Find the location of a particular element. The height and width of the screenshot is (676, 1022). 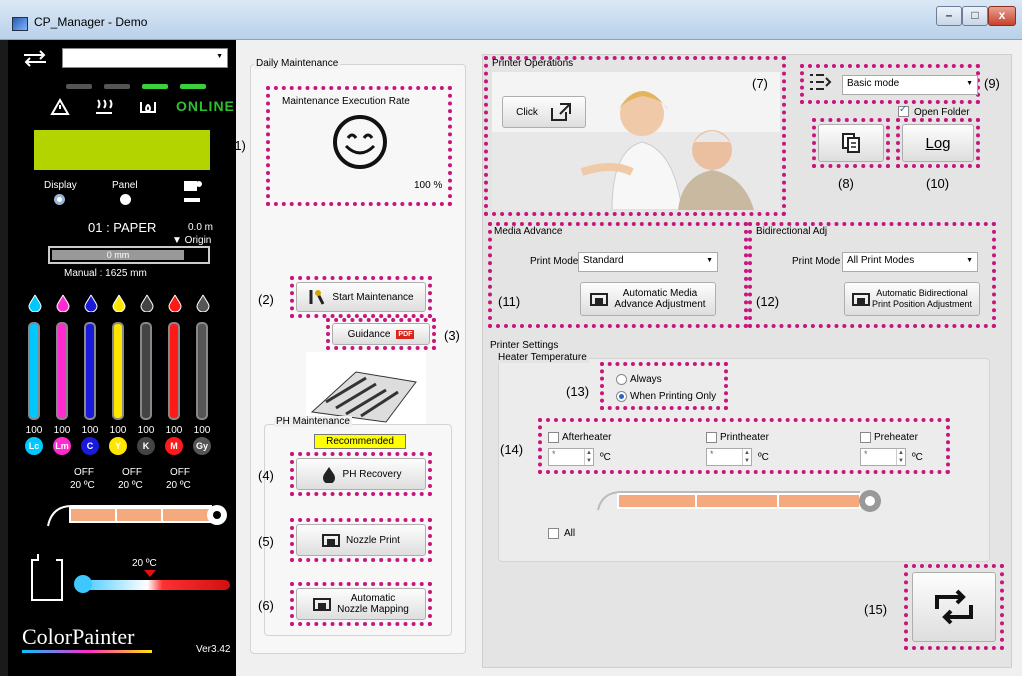

nozzle-print-label: Nozzle Print is located at coordinates (373, 540).